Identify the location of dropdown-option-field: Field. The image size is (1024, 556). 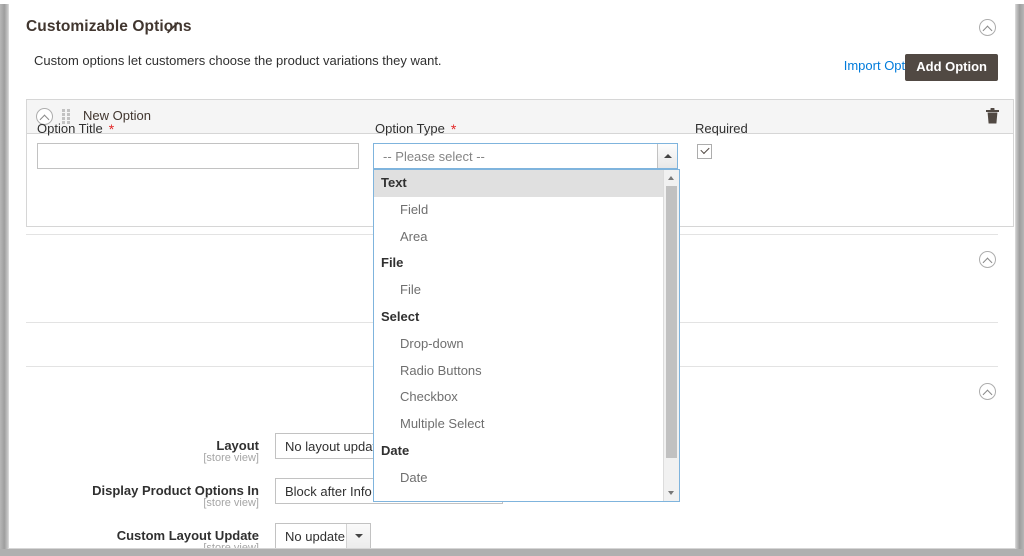
(518, 210).